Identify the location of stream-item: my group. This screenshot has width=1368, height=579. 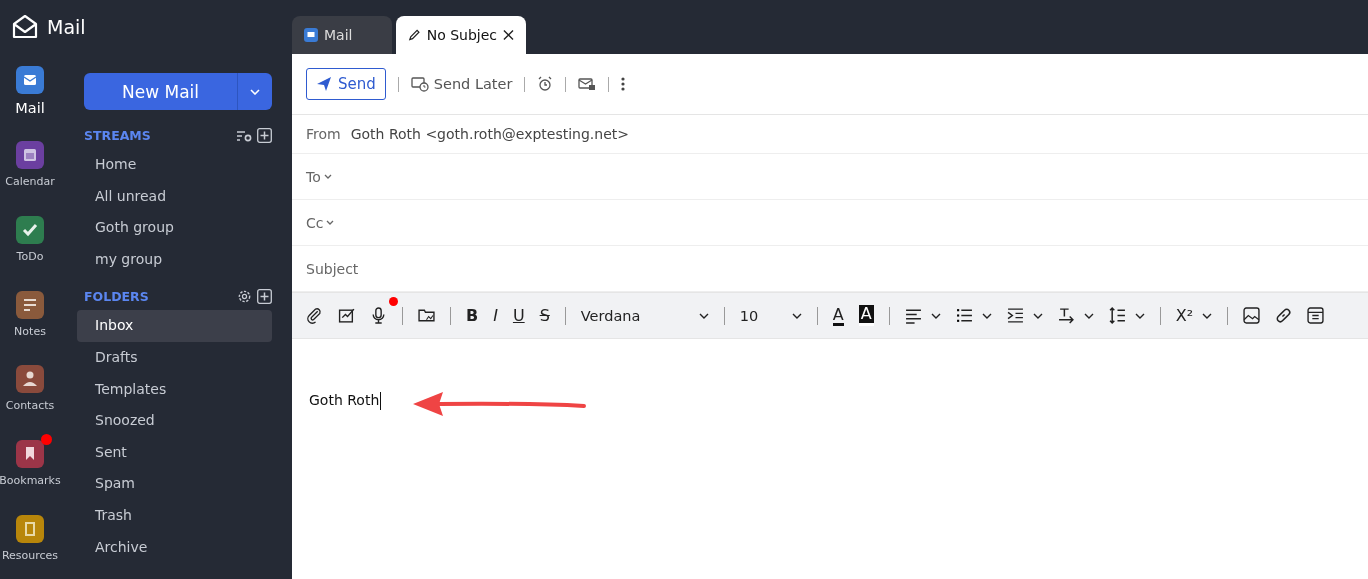
(174, 259).